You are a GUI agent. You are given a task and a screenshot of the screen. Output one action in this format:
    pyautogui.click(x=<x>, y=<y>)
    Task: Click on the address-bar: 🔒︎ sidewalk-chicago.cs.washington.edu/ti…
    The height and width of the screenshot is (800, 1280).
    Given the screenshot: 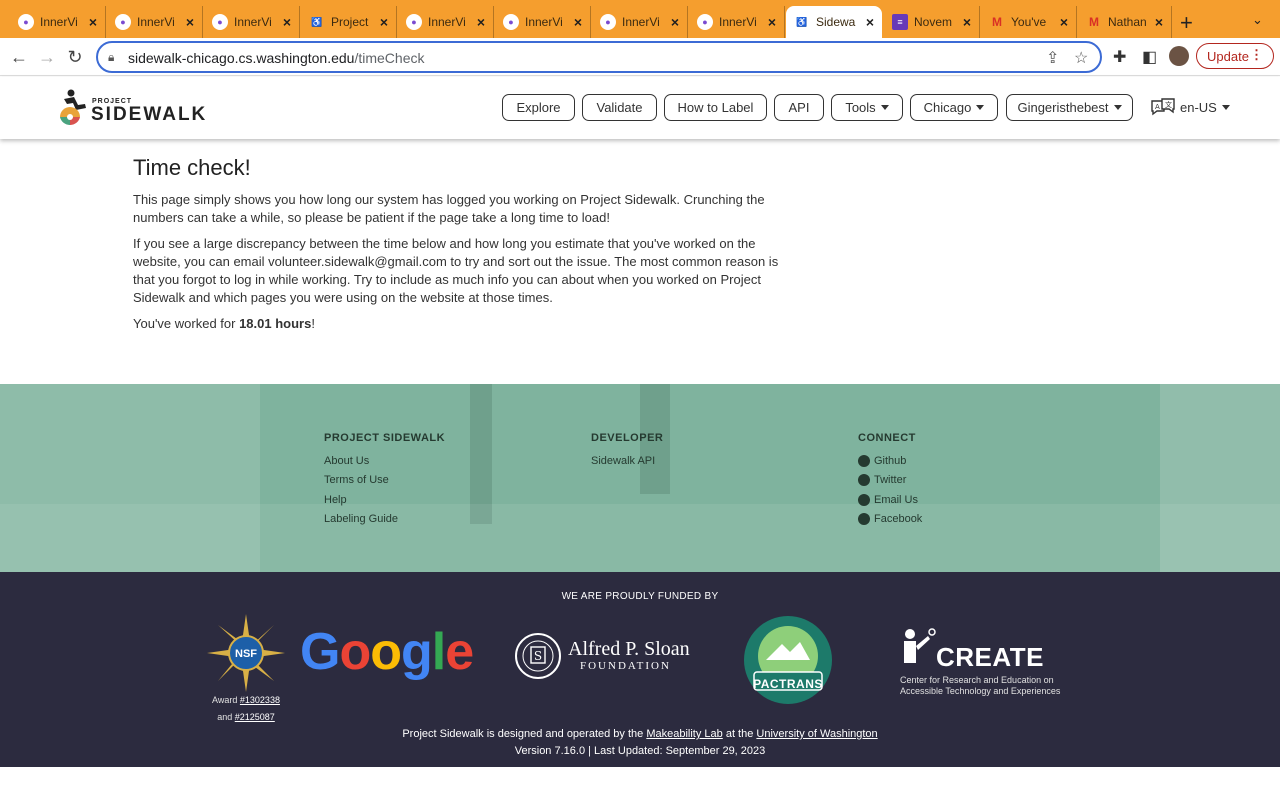 What is the action you would take?
    pyautogui.click(x=599, y=57)
    